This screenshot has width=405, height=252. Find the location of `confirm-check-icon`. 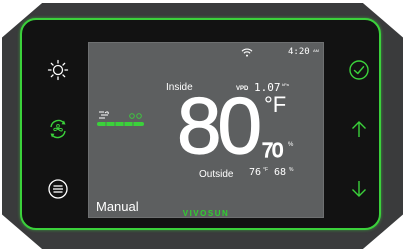

confirm-check-icon is located at coordinates (359, 70).